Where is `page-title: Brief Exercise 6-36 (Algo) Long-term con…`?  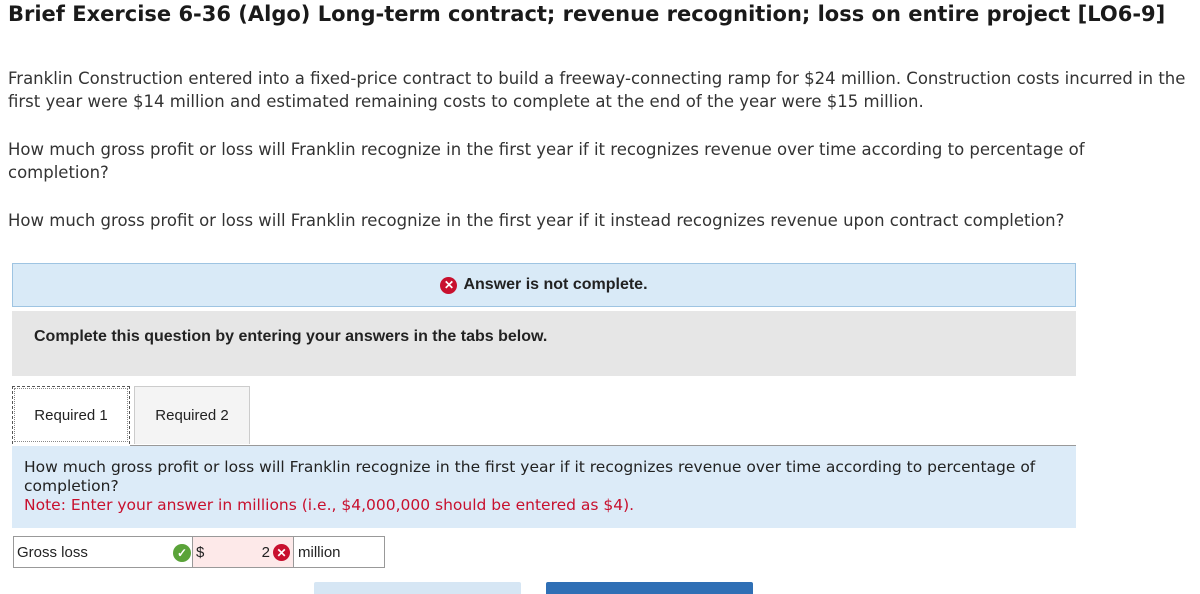 page-title: Brief Exercise 6-36 (Algo) Long-term con… is located at coordinates (587, 14).